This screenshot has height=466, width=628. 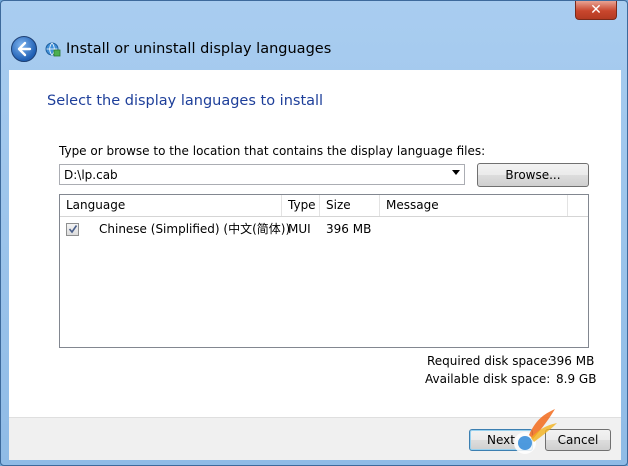 I want to click on watermark-logo-icon, so click(x=535, y=431).